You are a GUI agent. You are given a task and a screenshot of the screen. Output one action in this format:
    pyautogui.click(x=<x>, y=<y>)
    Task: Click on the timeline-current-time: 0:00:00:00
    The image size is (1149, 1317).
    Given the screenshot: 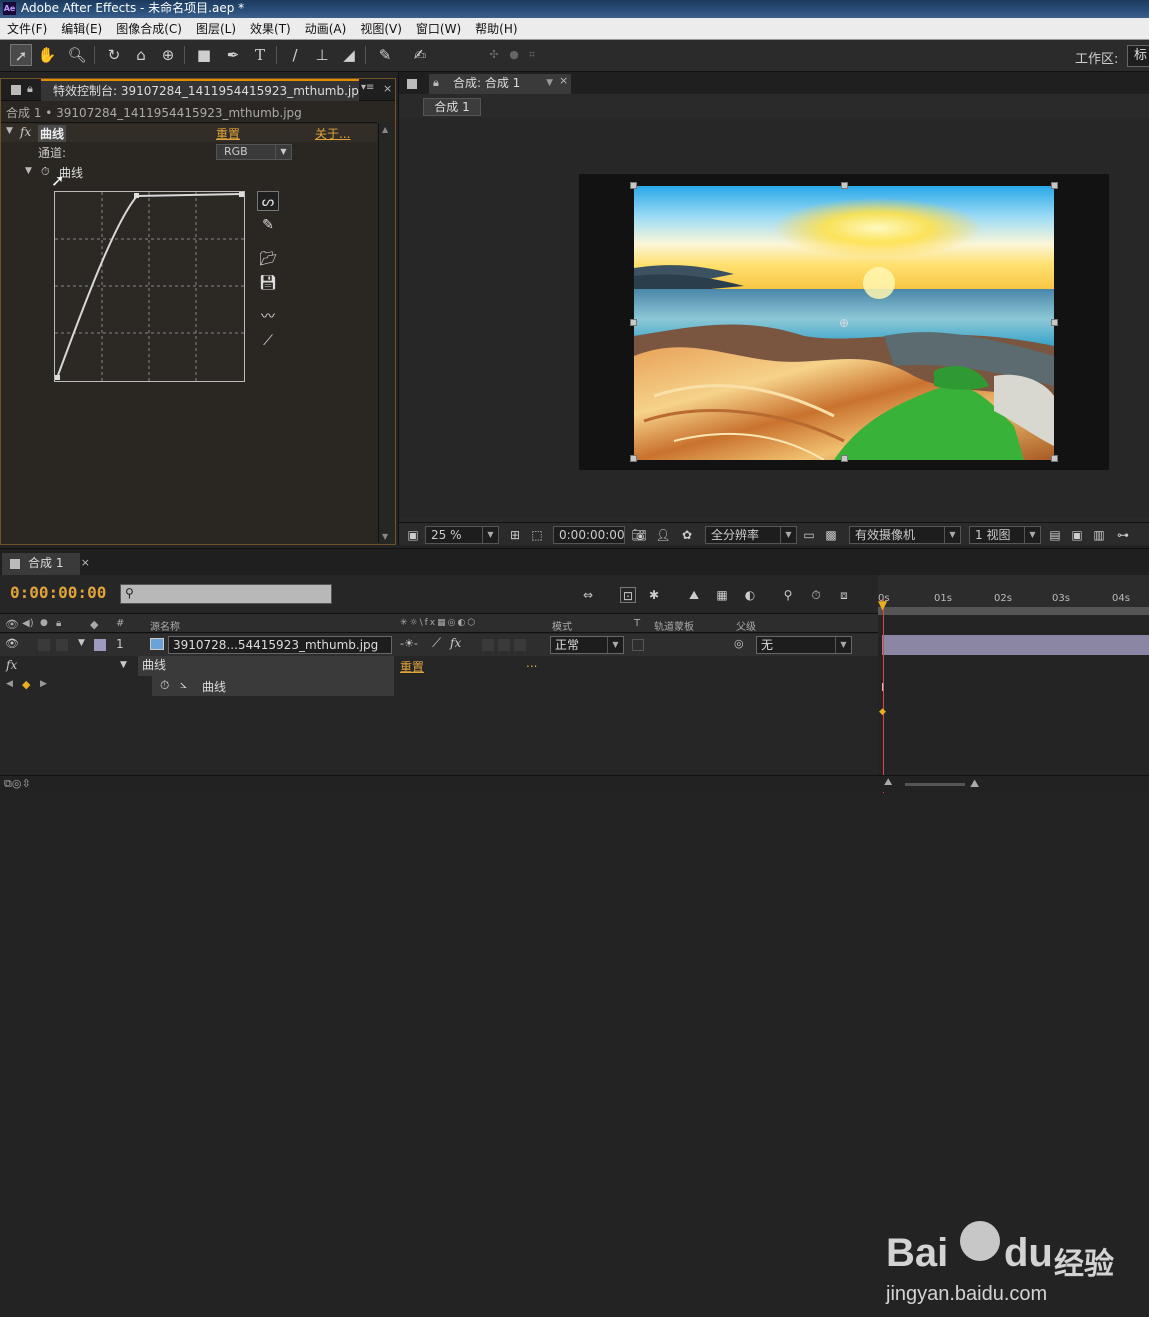 What is the action you would take?
    pyautogui.click(x=58, y=592)
    